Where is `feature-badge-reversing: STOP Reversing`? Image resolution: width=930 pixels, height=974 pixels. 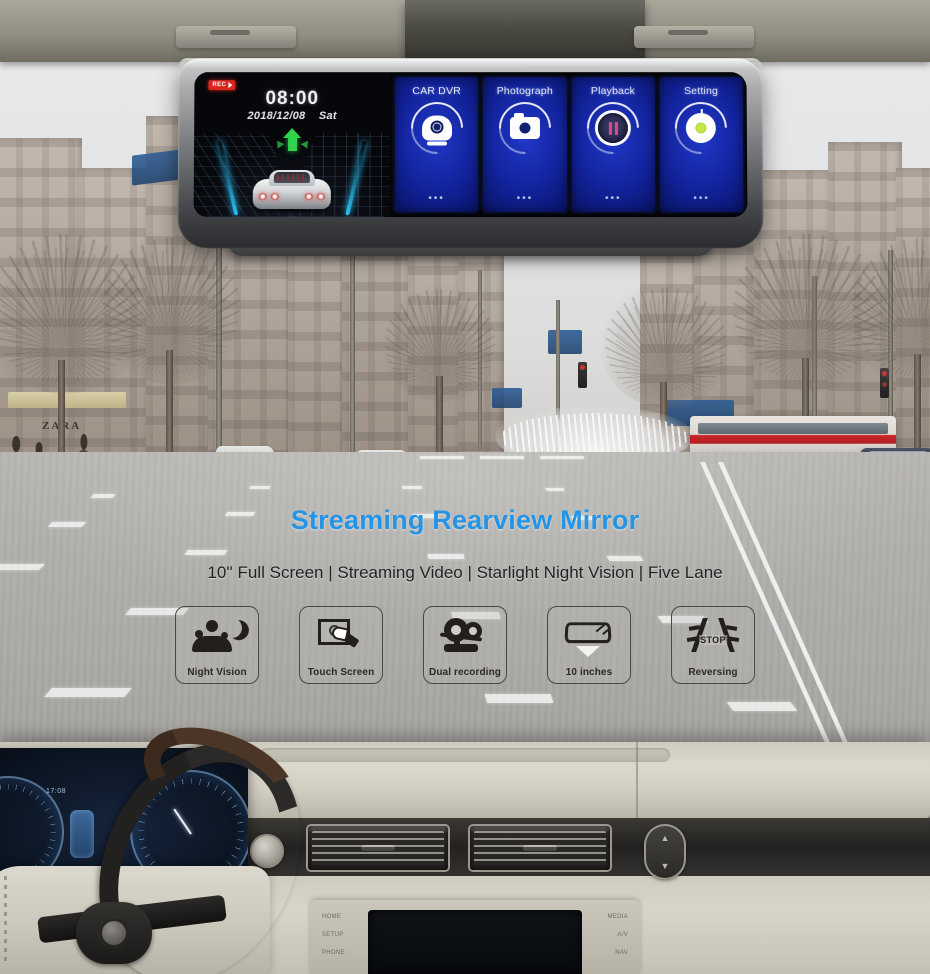
feature-badge-reversing: STOP Reversing is located at coordinates (713, 645).